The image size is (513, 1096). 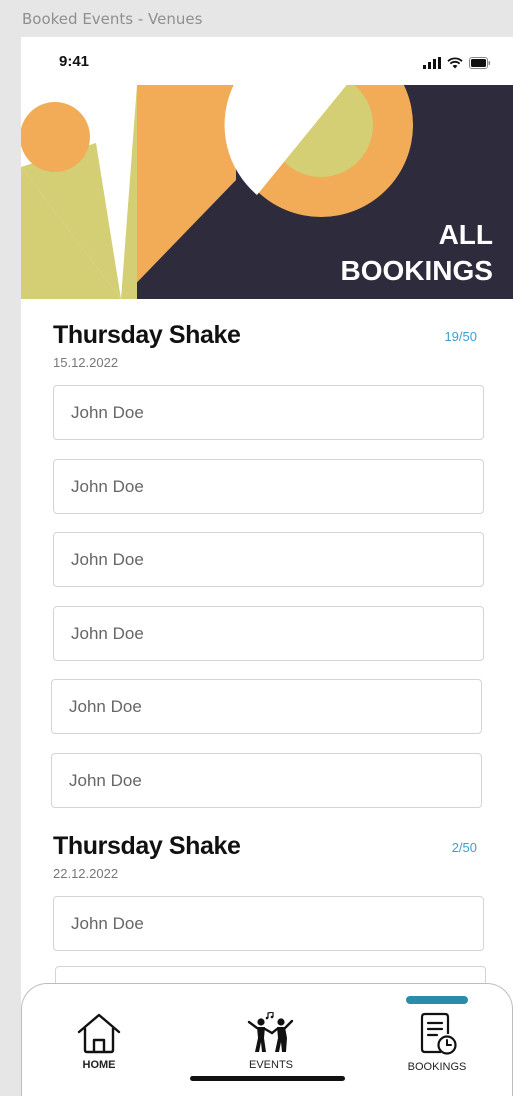 I want to click on tab-events: EVENTS, so click(x=271, y=1034).